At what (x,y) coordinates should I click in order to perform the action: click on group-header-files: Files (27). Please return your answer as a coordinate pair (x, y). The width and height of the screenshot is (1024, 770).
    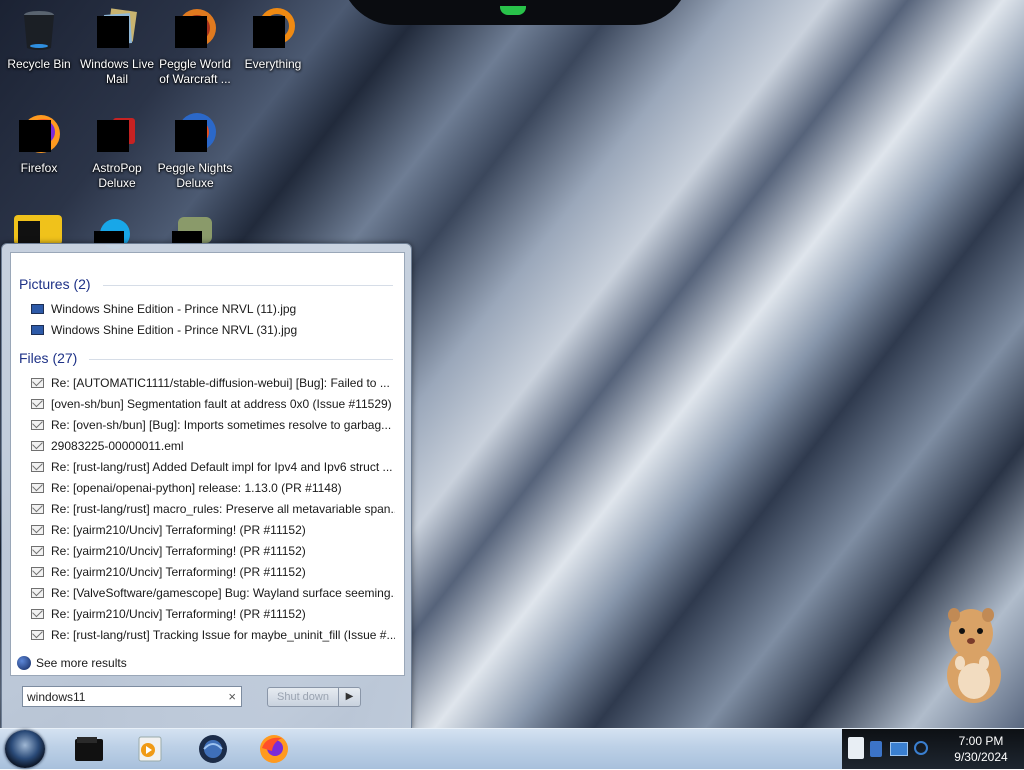
    Looking at the image, I should click on (48, 358).